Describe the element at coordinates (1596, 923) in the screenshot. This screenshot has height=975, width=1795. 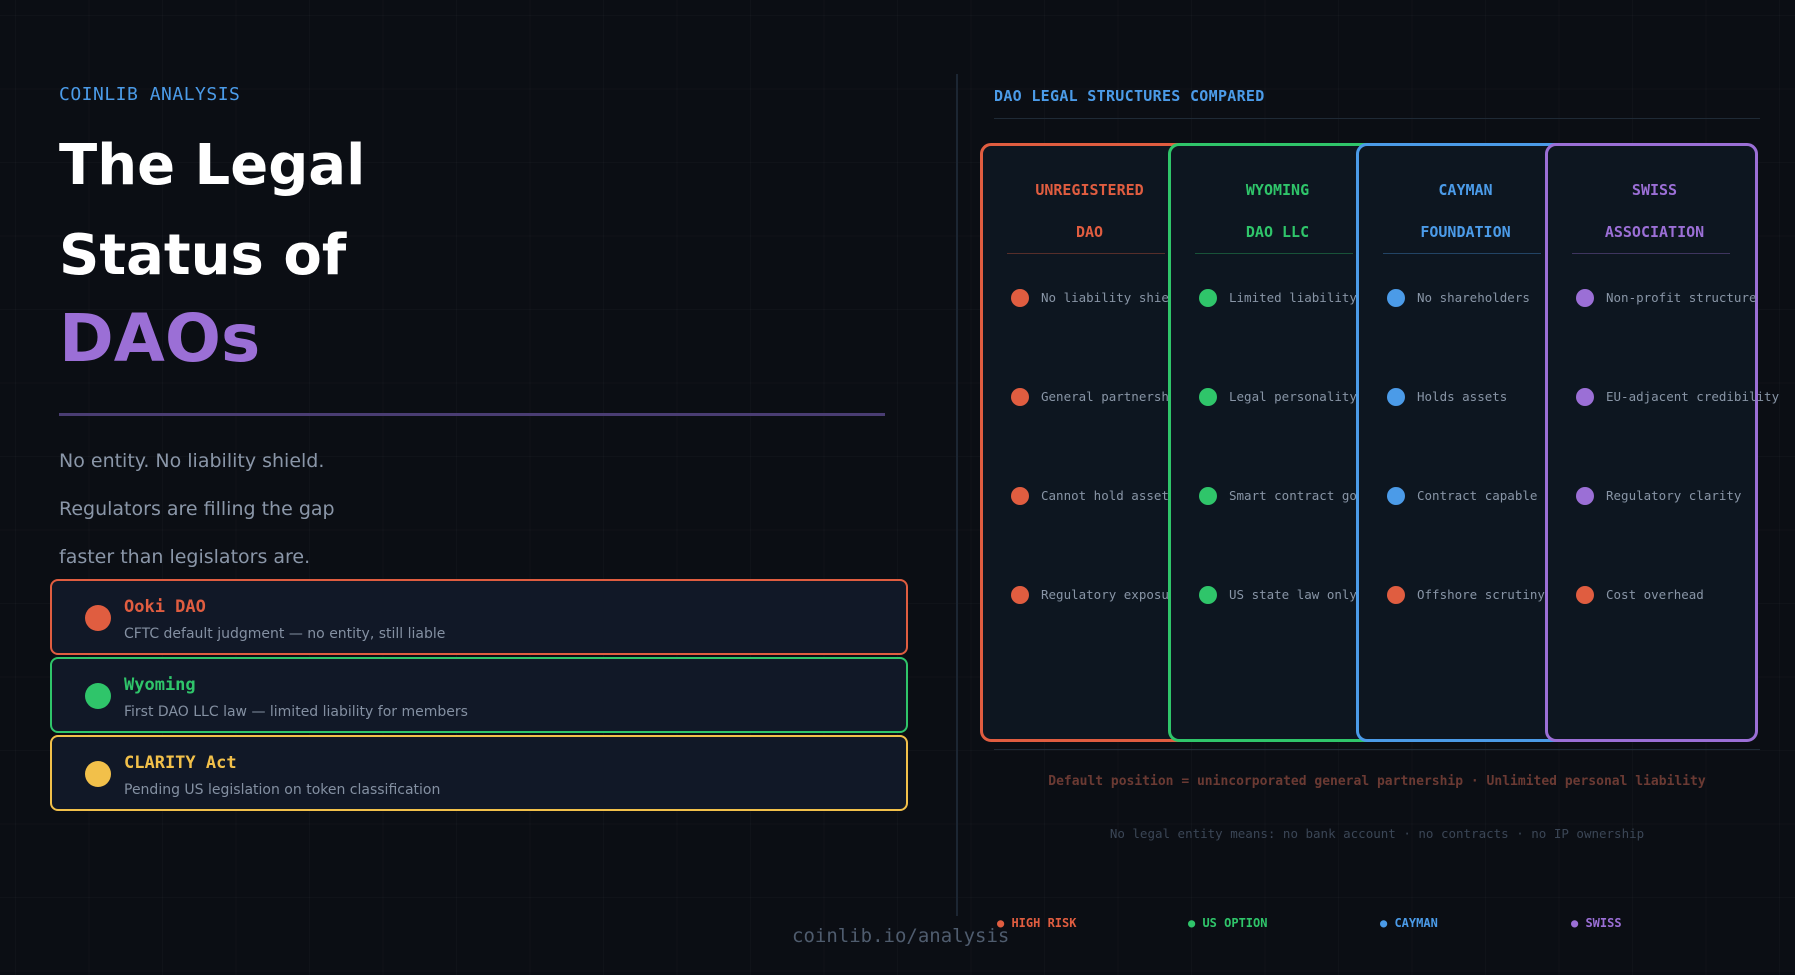
I see `legend-item: ● SWISS` at that location.